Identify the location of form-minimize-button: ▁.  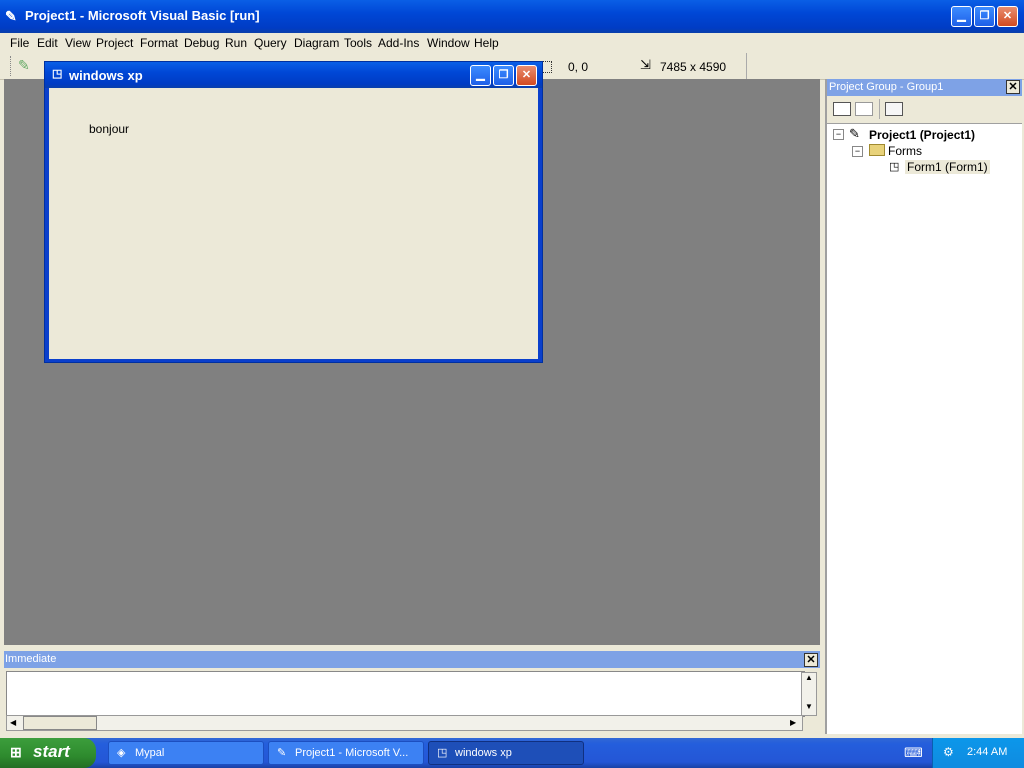
(480, 75).